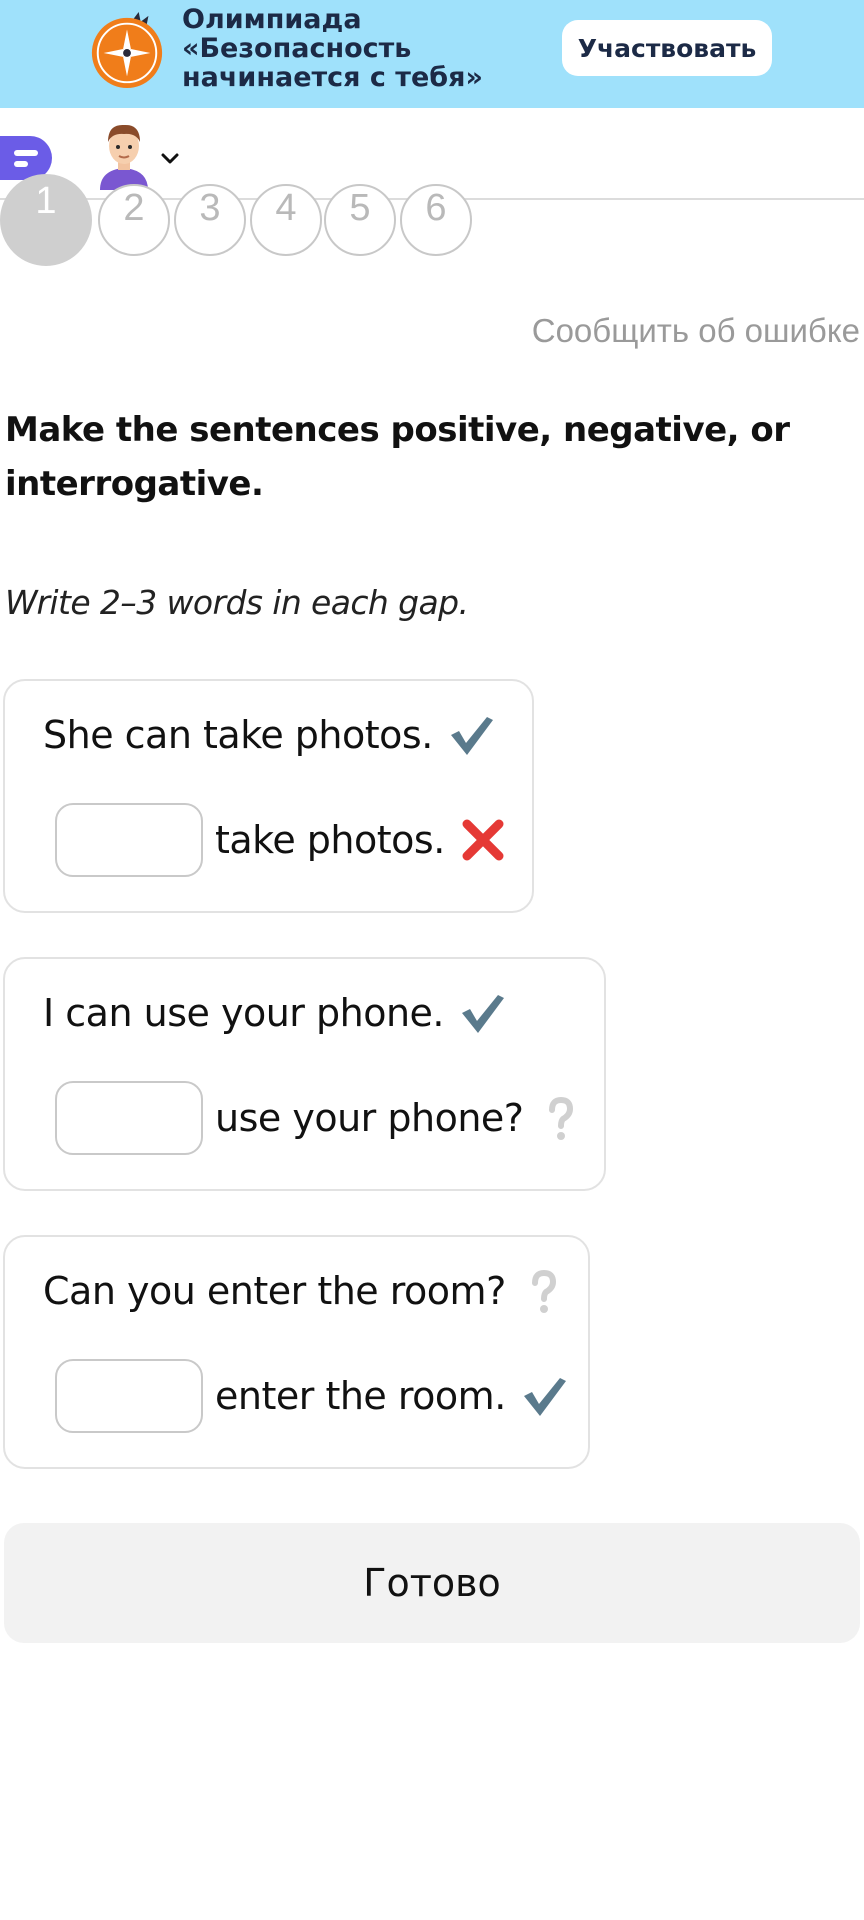  I want to click on banner-title-line: «Безопасность, so click(297, 48).